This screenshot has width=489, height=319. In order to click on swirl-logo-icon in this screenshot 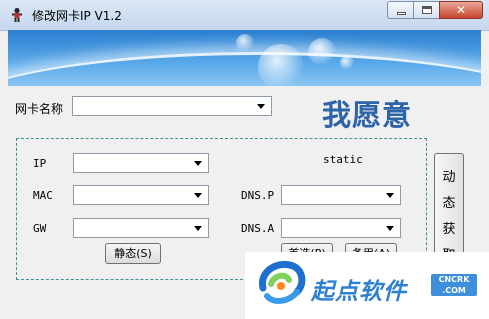, I will do `click(282, 282)`.